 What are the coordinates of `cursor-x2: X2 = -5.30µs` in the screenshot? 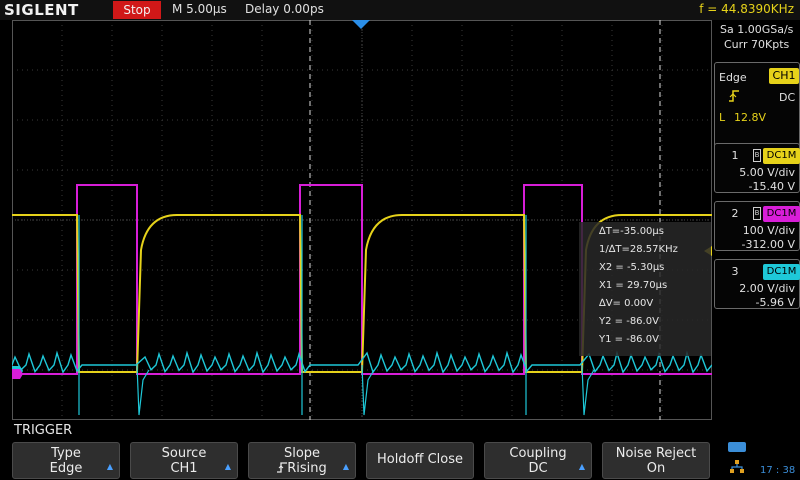 It's located at (632, 267).